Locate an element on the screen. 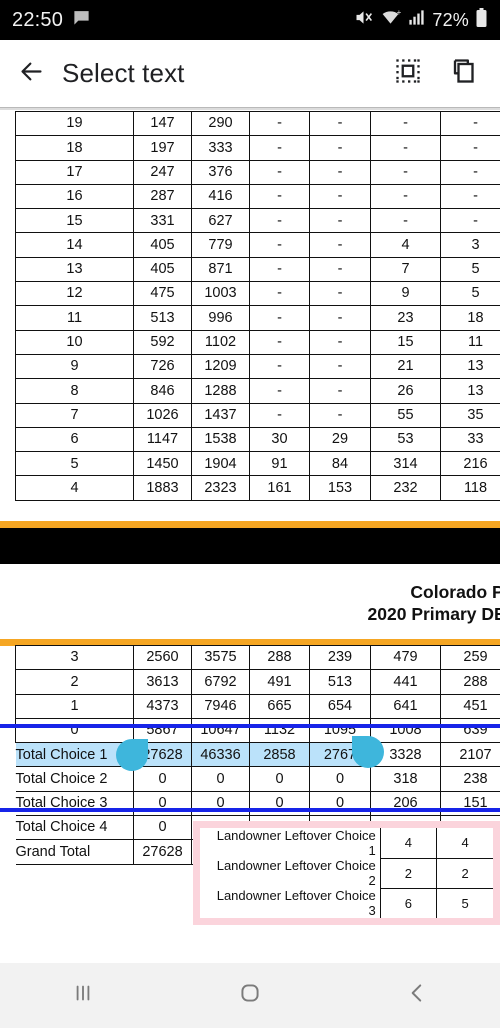 The image size is (500, 1028). table-cell: 206 is located at coordinates (405, 803).